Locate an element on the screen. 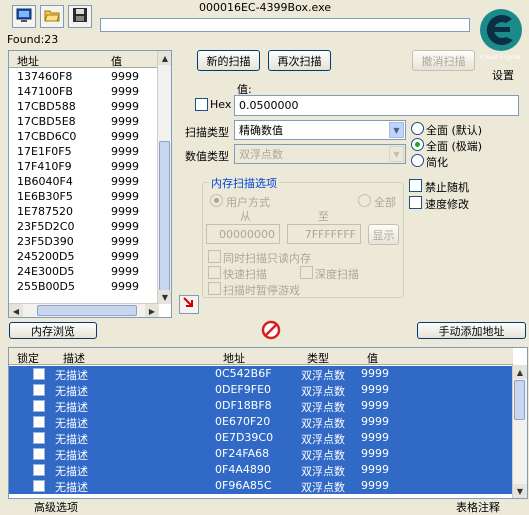 Image resolution: width=529 pixels, height=515 pixels. address-column-header: 地址 is located at coordinates (234, 358).